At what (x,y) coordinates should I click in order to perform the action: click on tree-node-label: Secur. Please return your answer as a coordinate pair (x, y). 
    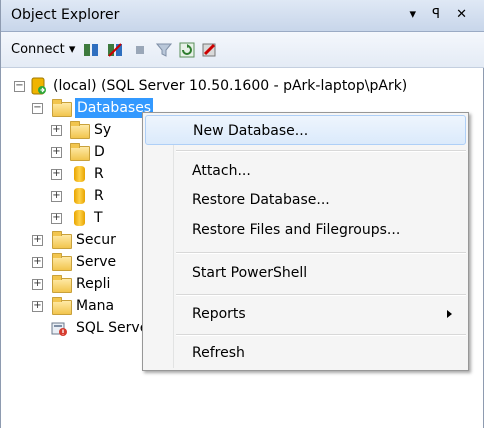
    Looking at the image, I should click on (96, 240).